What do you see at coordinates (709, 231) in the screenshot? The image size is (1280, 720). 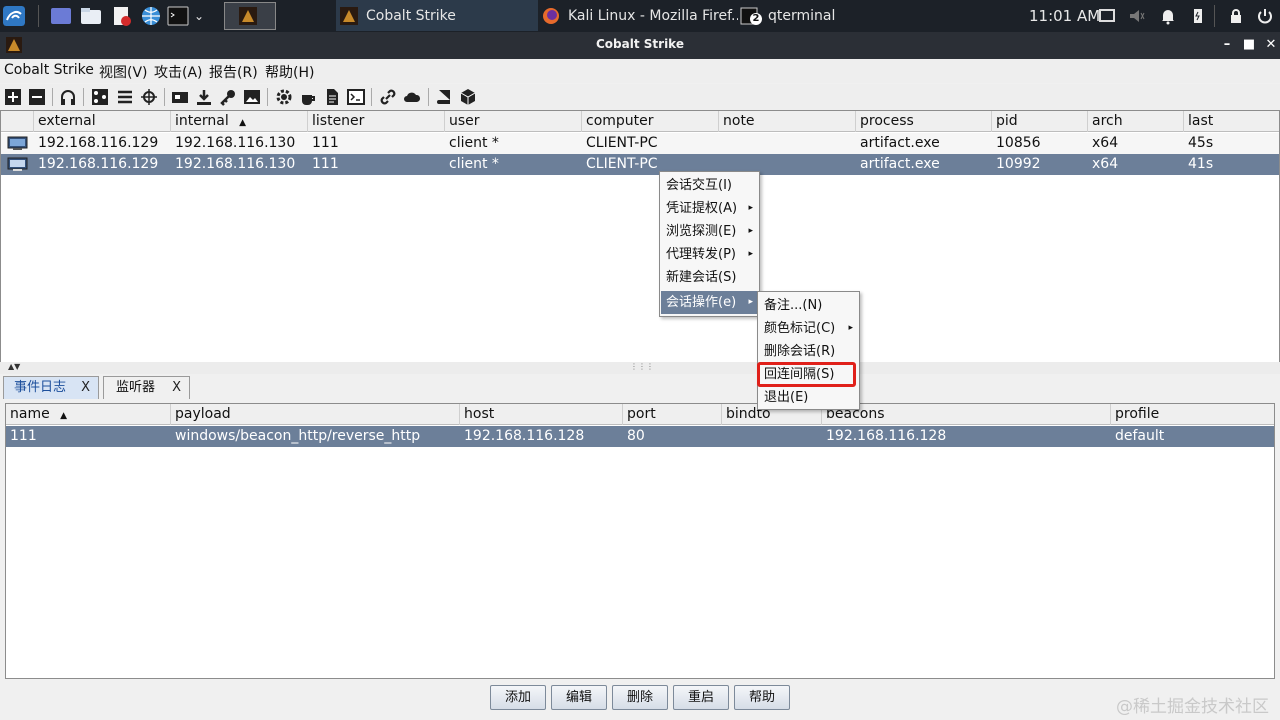 I see `menu-item-explore: 浏览探测(E) ▸` at bounding box center [709, 231].